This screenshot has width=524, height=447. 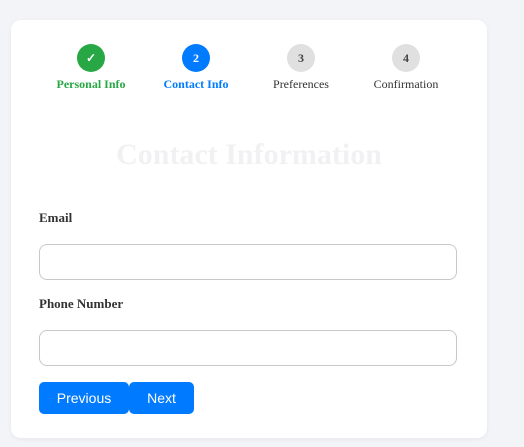 I want to click on section-title: Contact Information, so click(x=249, y=154).